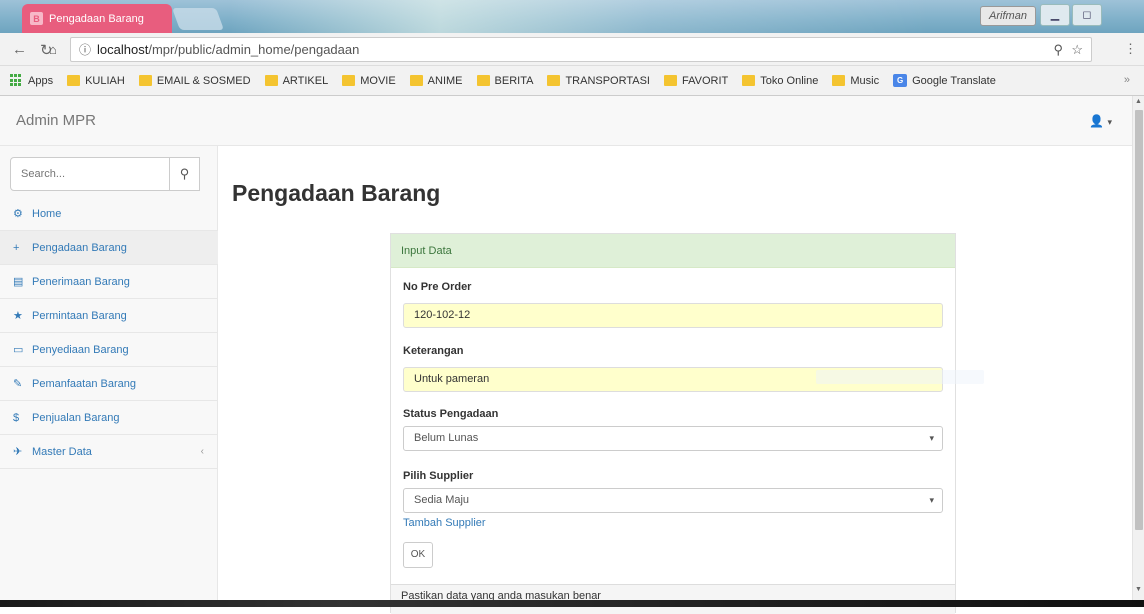 The image size is (1144, 614). I want to click on menu-icon: ⋮, so click(1130, 49).